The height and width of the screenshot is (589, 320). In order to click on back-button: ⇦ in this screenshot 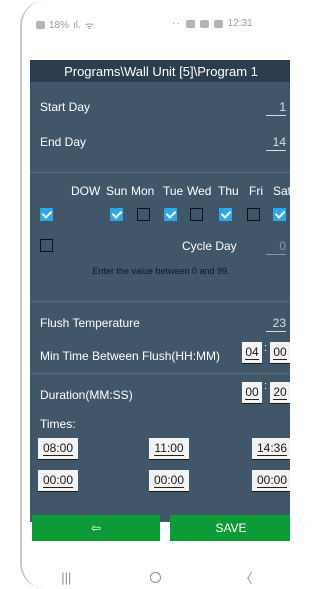, I will do `click(96, 528)`.